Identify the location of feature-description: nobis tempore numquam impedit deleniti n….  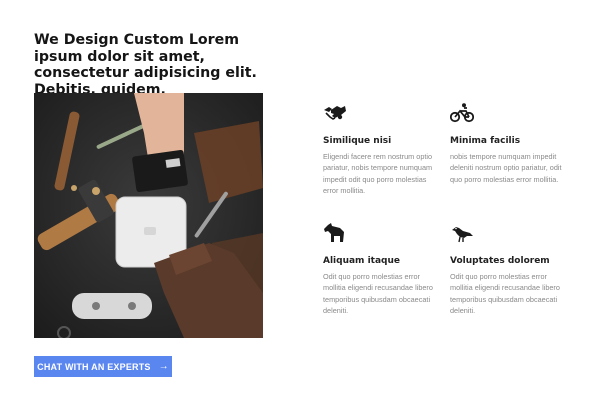
(506, 168).